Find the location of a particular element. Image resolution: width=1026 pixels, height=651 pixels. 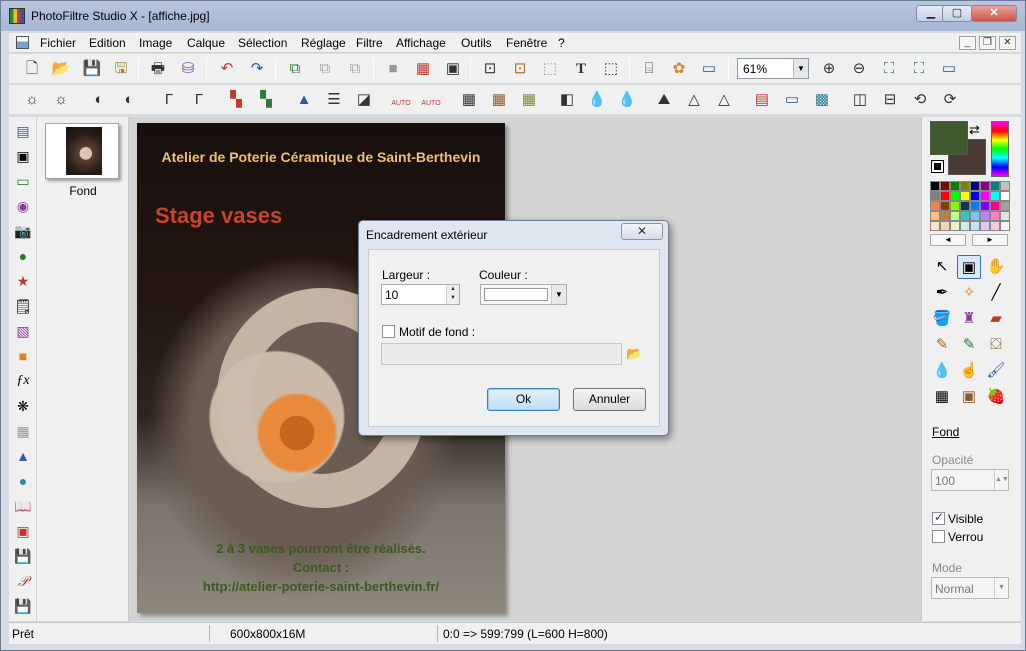

menu-calque: Calque is located at coordinates (206, 43).